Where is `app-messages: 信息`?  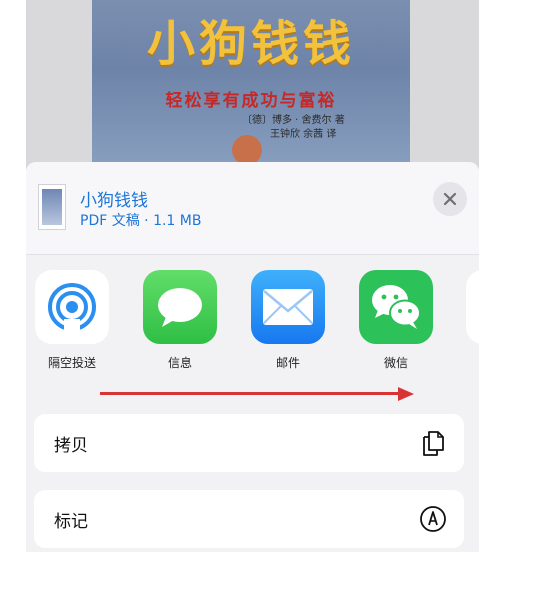 app-messages: 信息 is located at coordinates (180, 320).